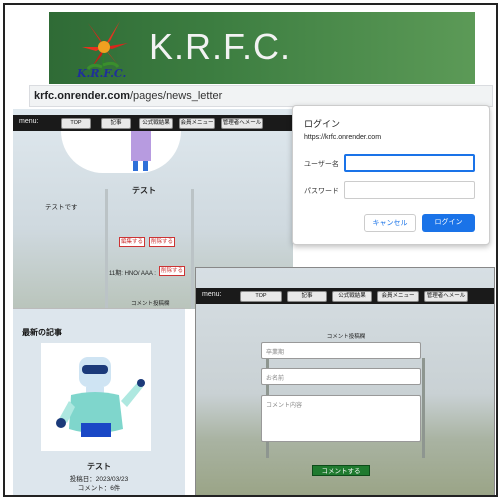 This screenshot has height=500, width=501. Describe the element at coordinates (144, 190) in the screenshot. I see `article-title: テスト` at that location.